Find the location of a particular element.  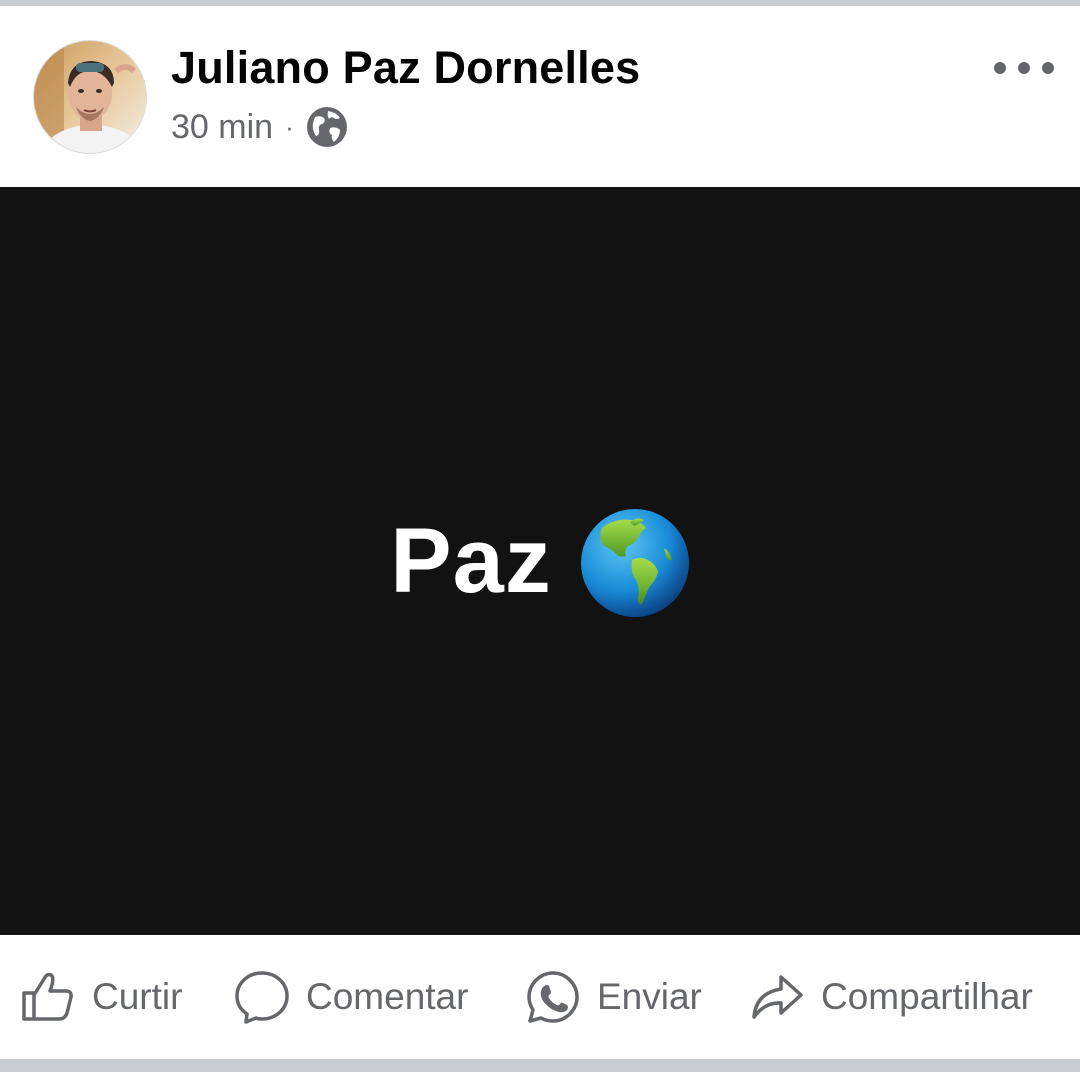

author-name: Juliano Paz Dornelles is located at coordinates (405, 68).